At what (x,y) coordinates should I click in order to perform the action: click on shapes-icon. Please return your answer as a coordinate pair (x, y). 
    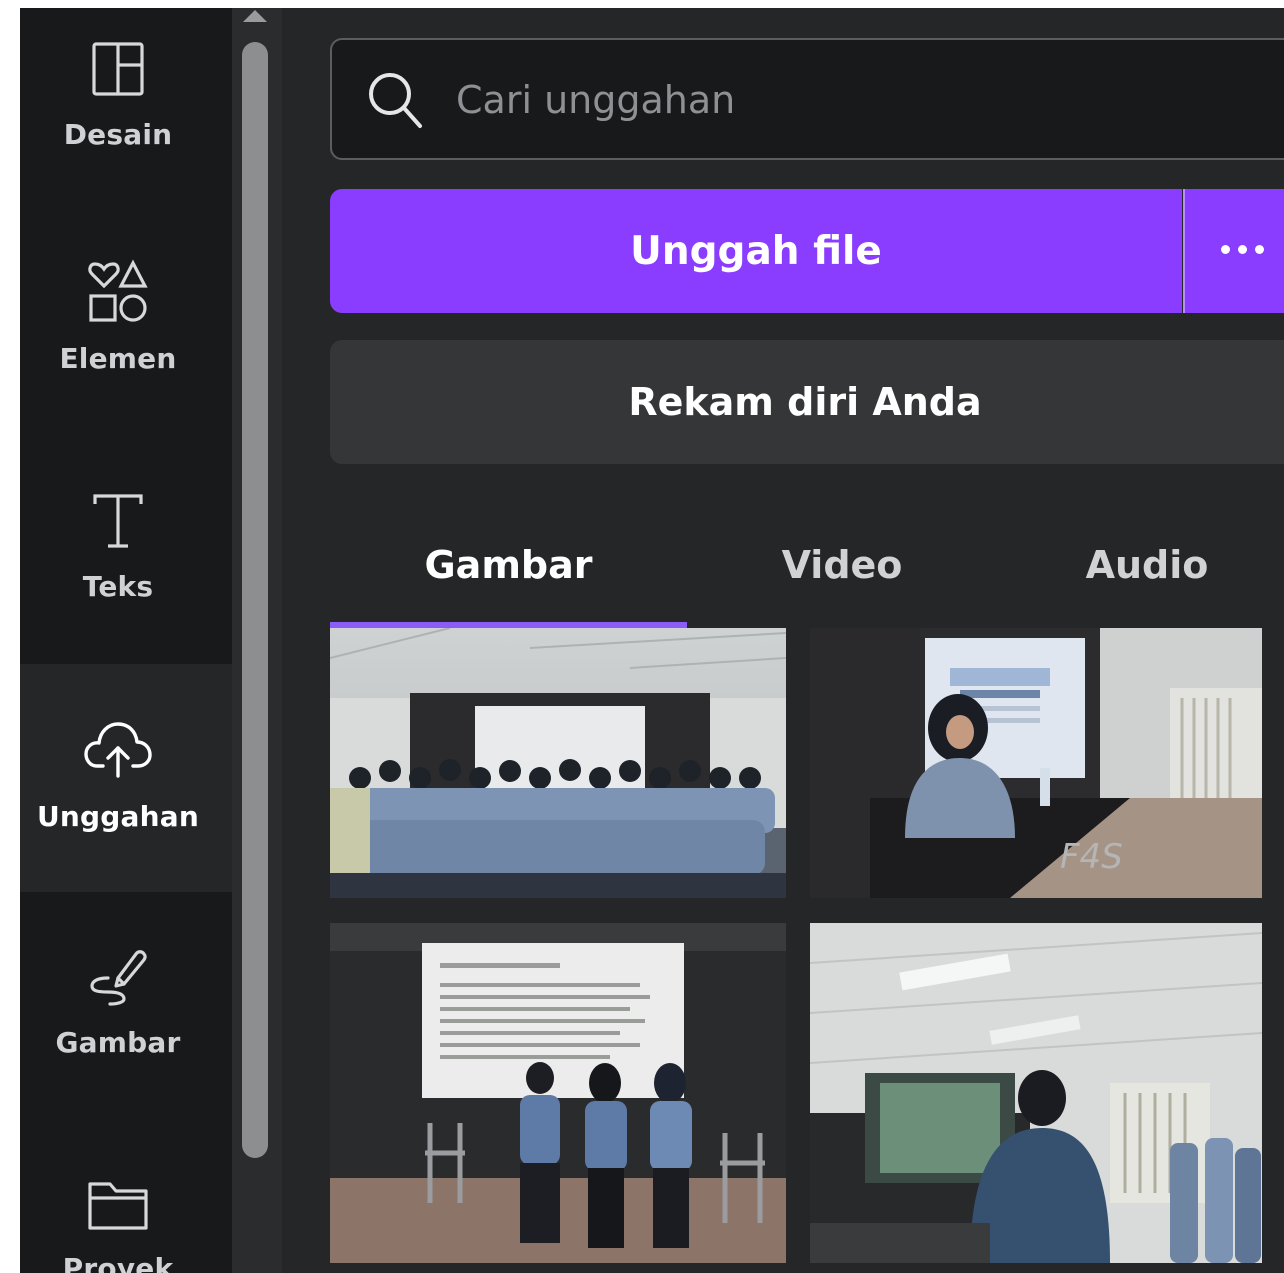
    Looking at the image, I should click on (118, 279).